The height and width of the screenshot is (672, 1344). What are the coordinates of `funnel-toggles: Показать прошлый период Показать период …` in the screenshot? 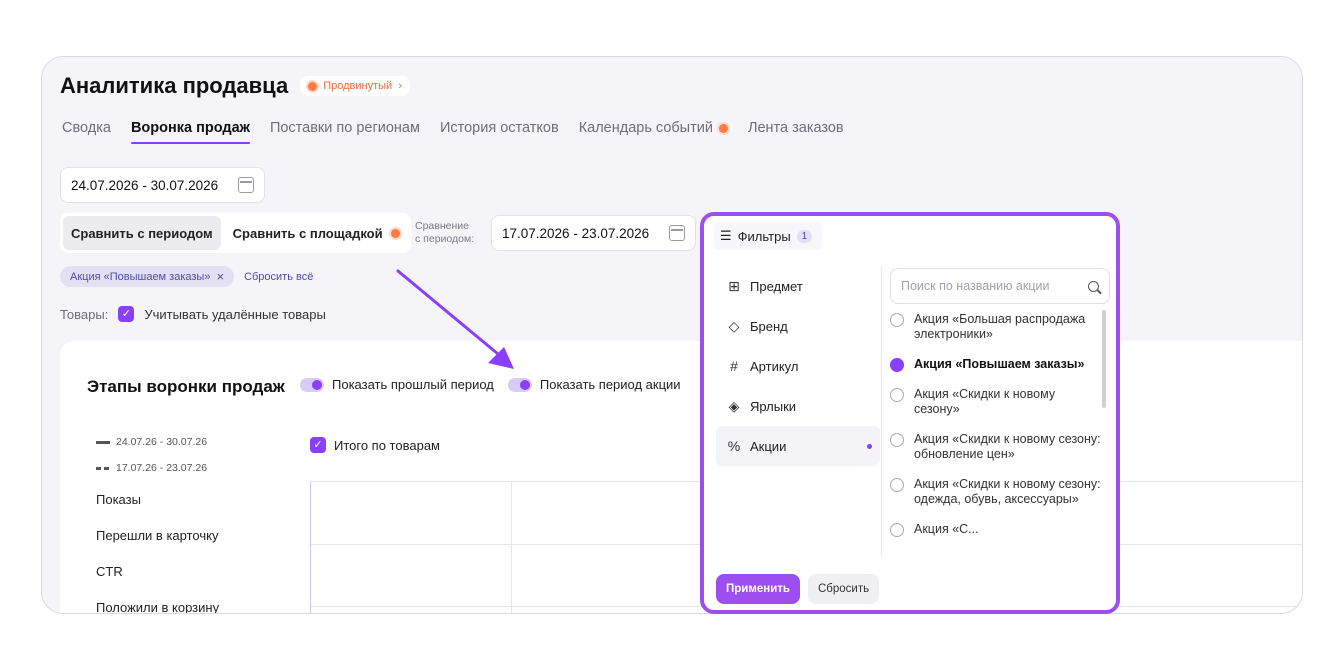 It's located at (492, 384).